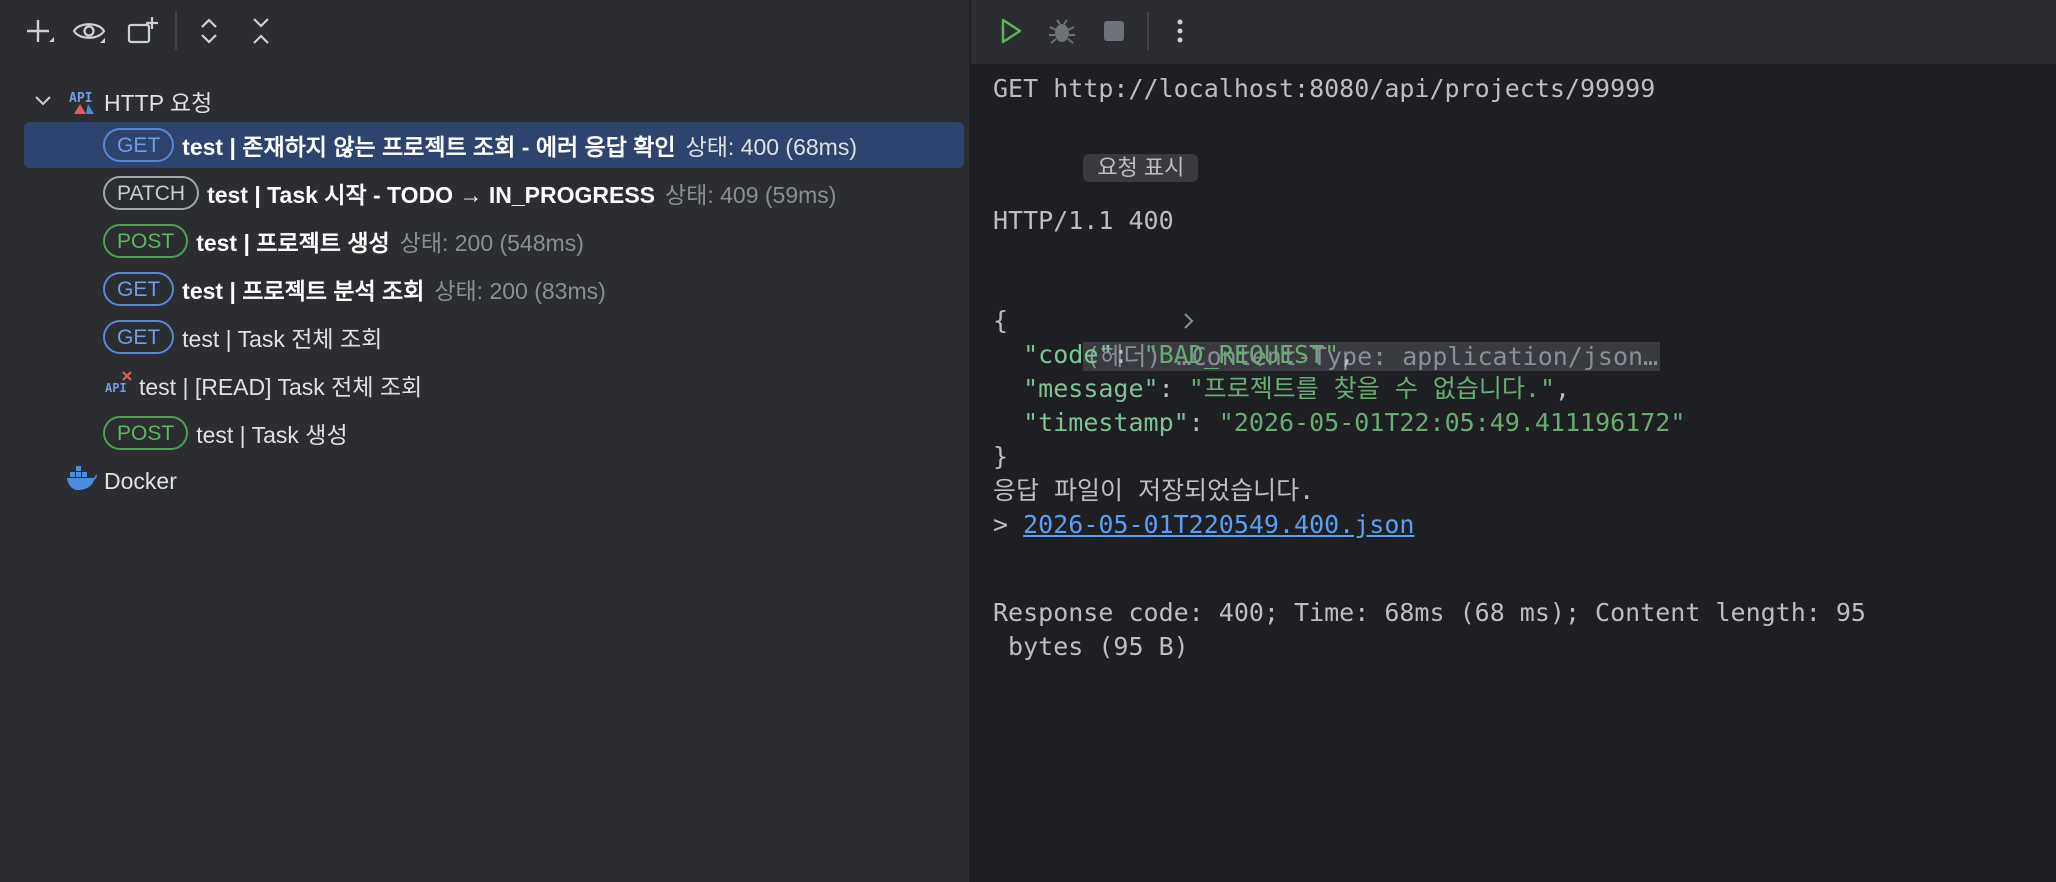 The width and height of the screenshot is (2056, 882). What do you see at coordinates (1114, 31) in the screenshot?
I see `stop-icon` at bounding box center [1114, 31].